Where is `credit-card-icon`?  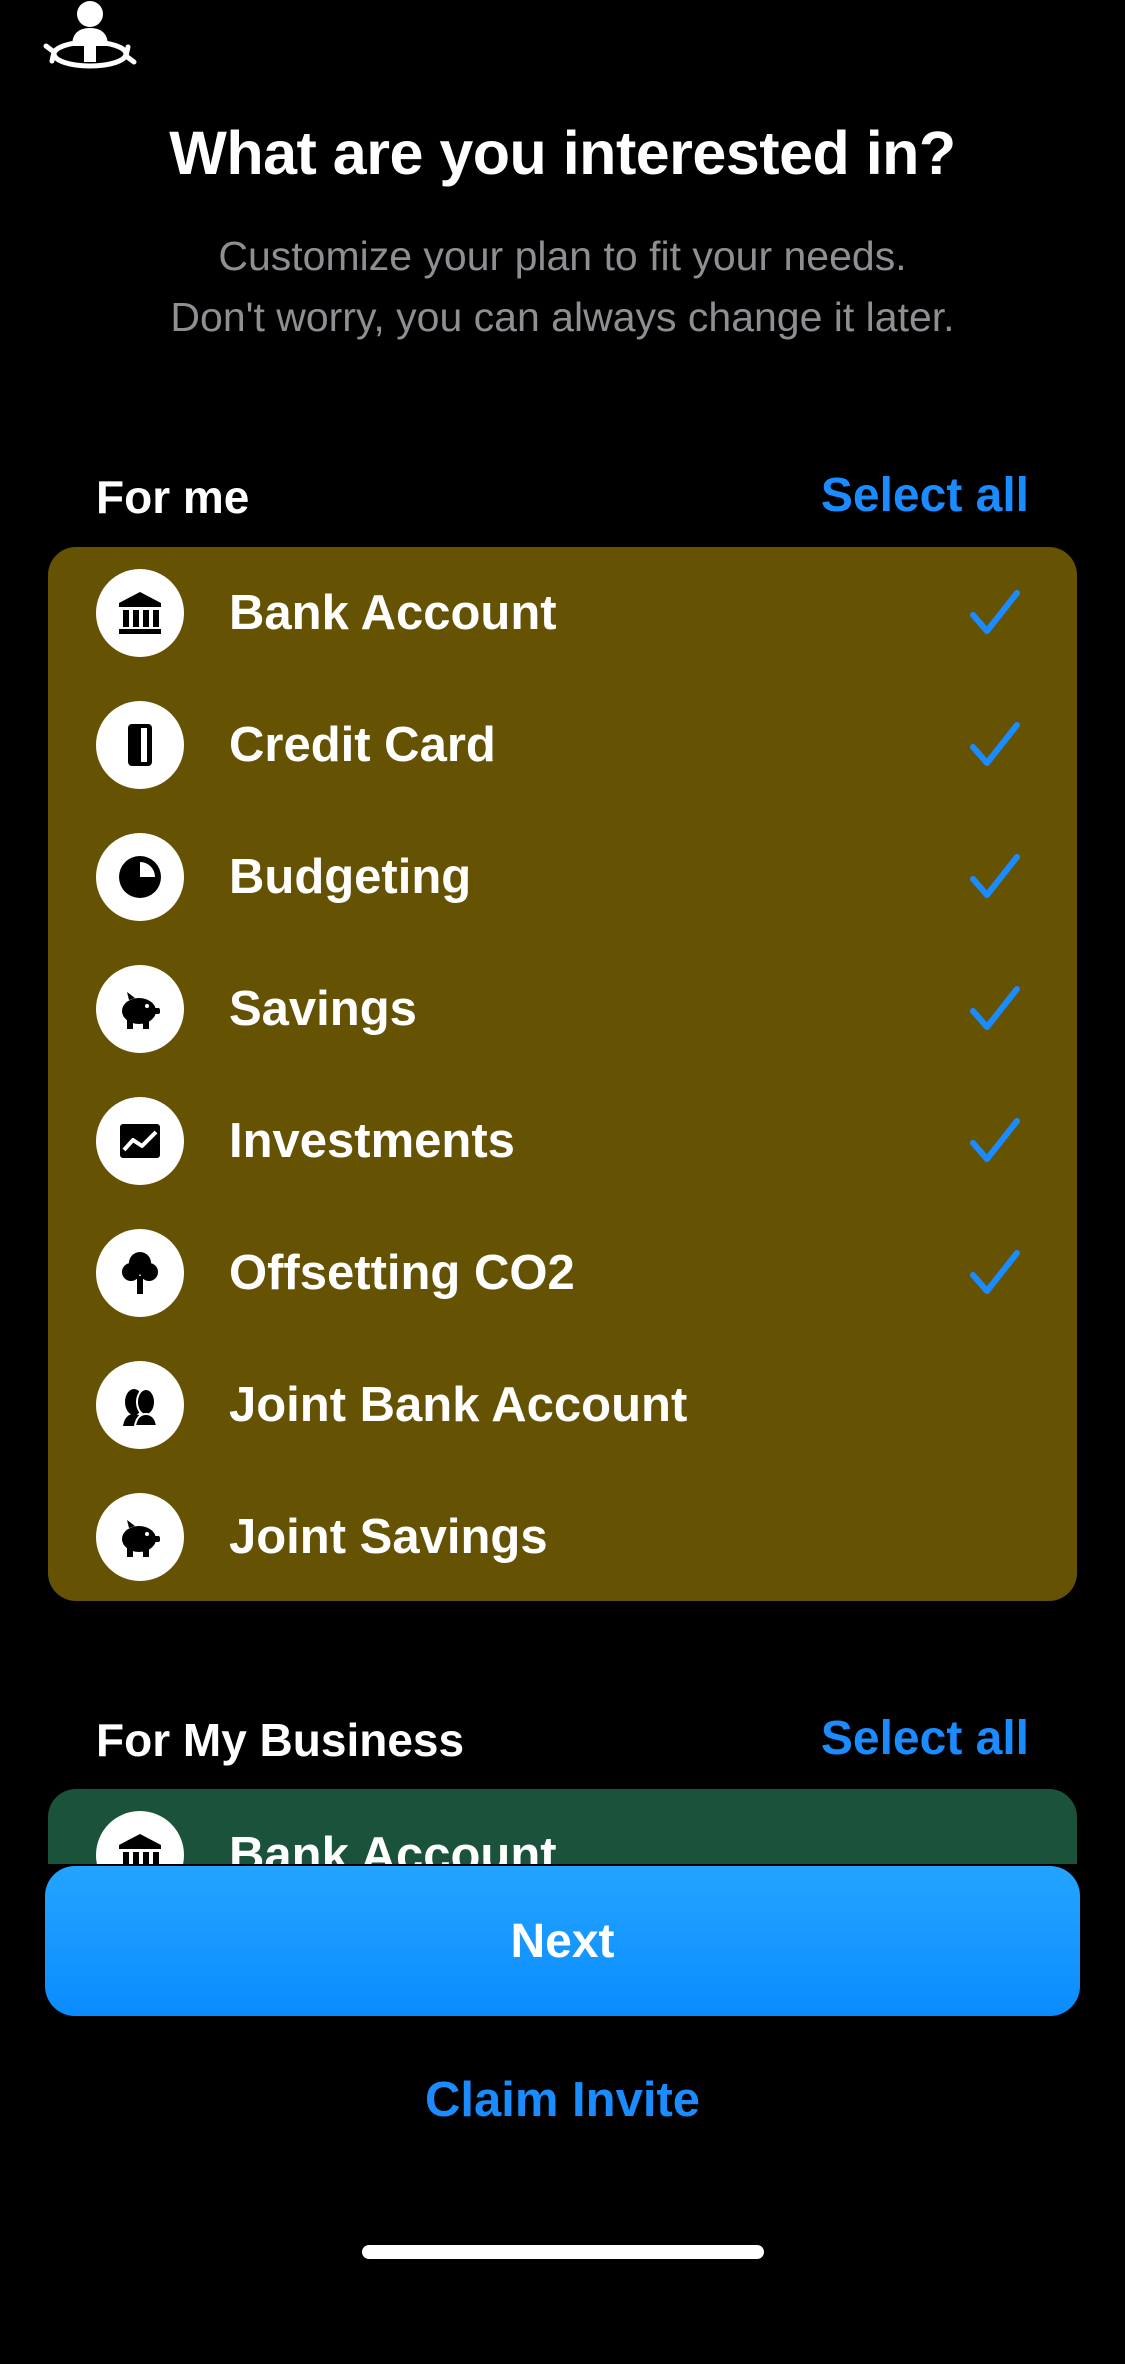 credit-card-icon is located at coordinates (140, 745).